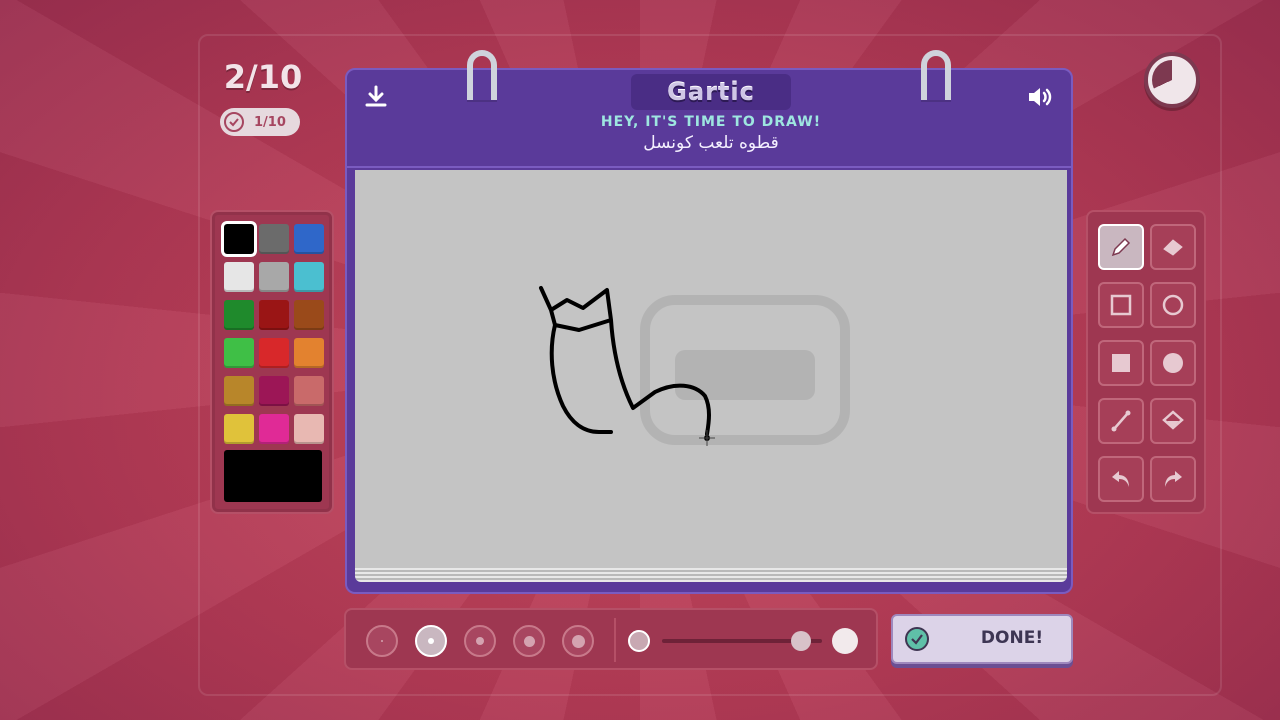  I want to click on line-icon, so click(1121, 421).